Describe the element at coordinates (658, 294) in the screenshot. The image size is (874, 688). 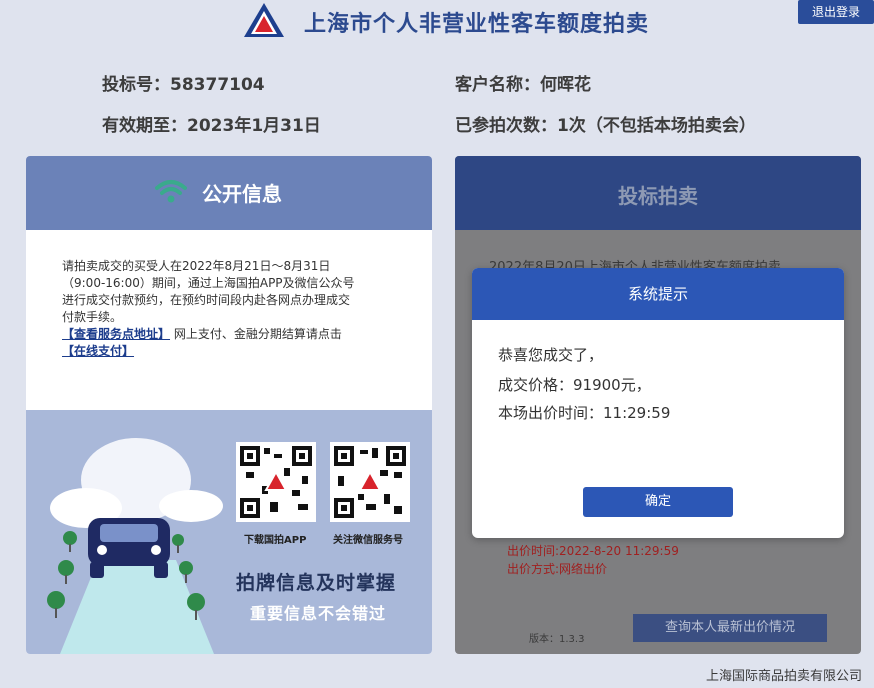
I see `dialog-title: 系统提示` at that location.